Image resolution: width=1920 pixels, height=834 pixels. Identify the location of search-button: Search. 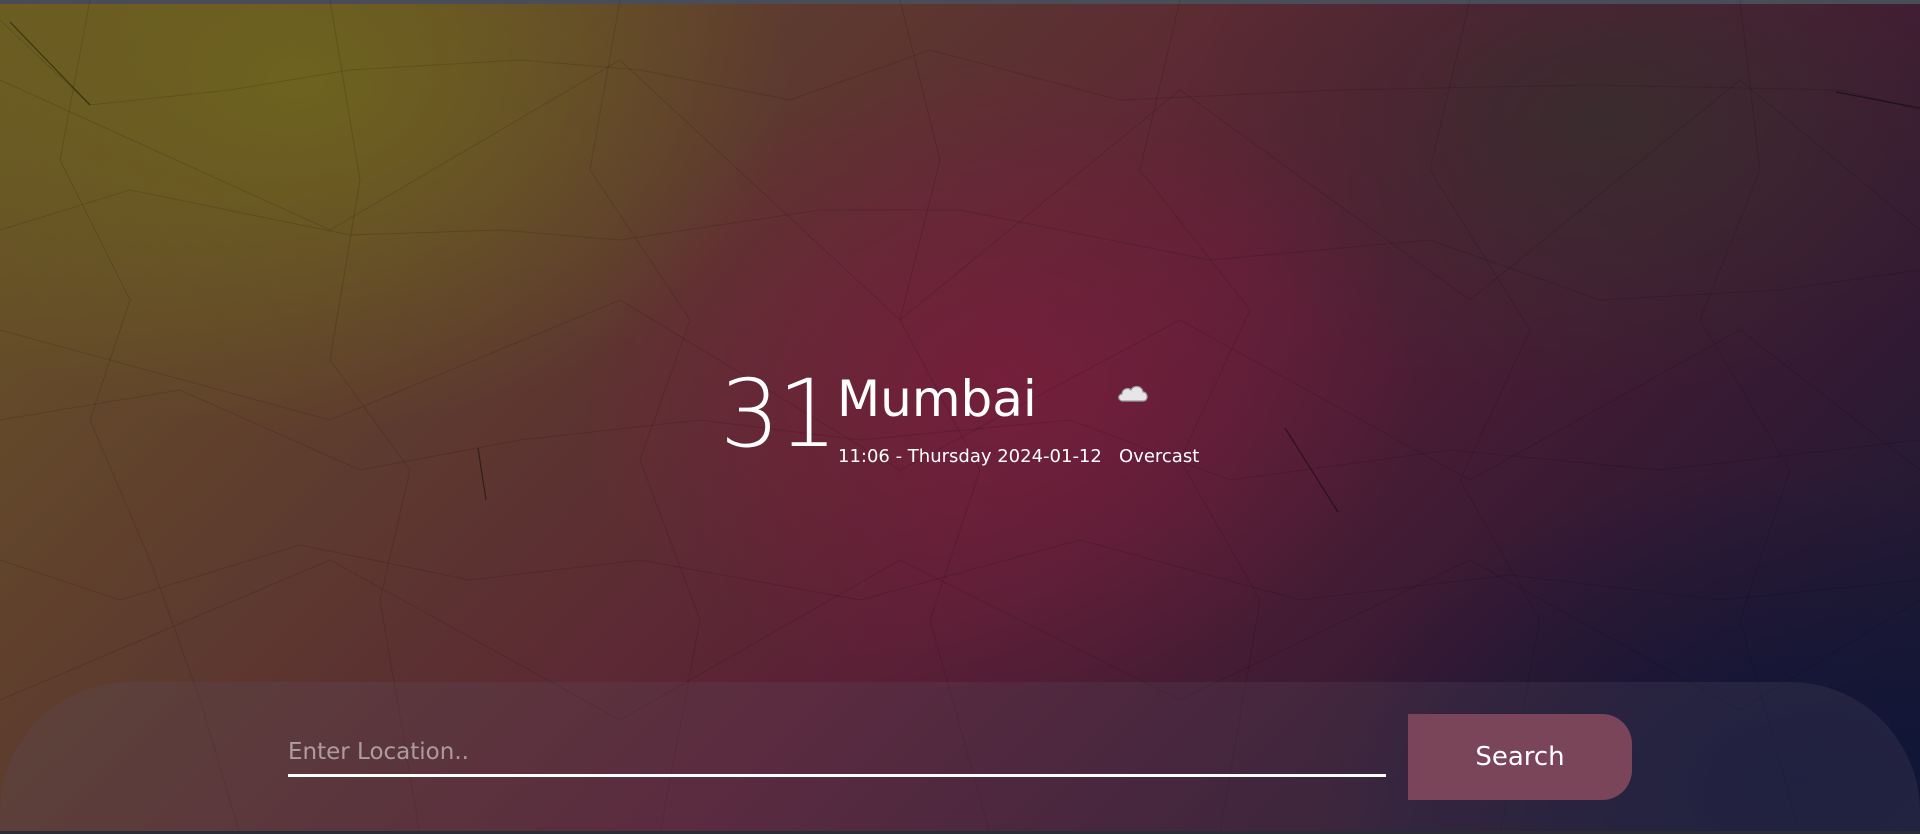
(1520, 757).